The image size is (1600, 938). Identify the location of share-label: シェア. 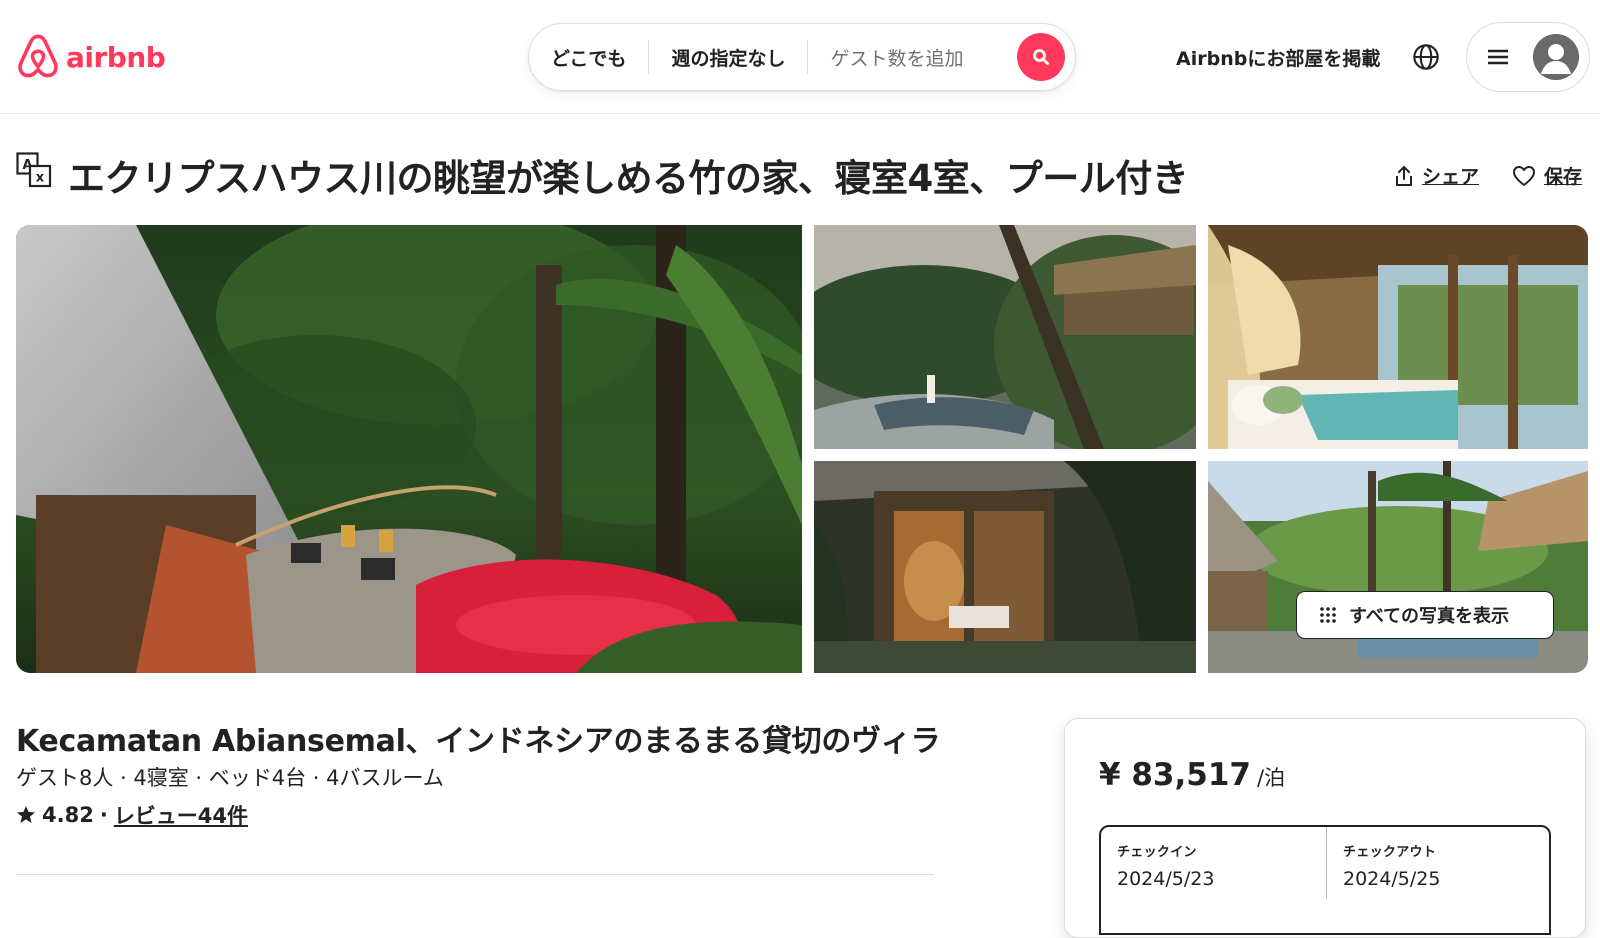
(1451, 177).